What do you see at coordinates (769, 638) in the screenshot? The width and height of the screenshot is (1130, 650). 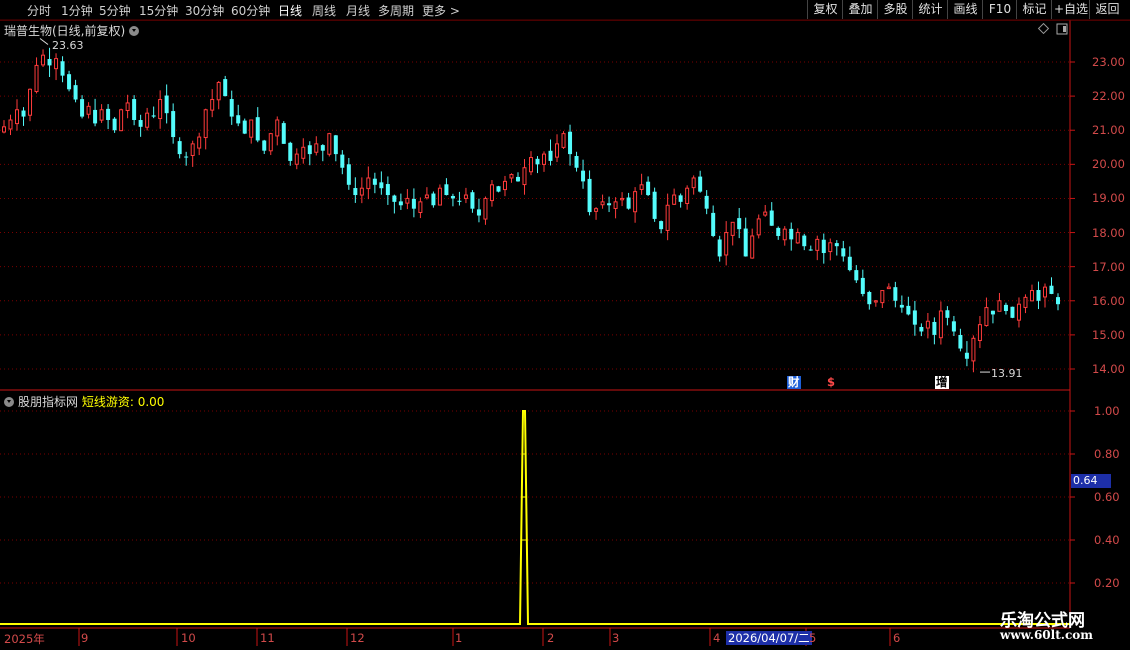 I see `cursor-date-tag: 2026/04/07/二` at bounding box center [769, 638].